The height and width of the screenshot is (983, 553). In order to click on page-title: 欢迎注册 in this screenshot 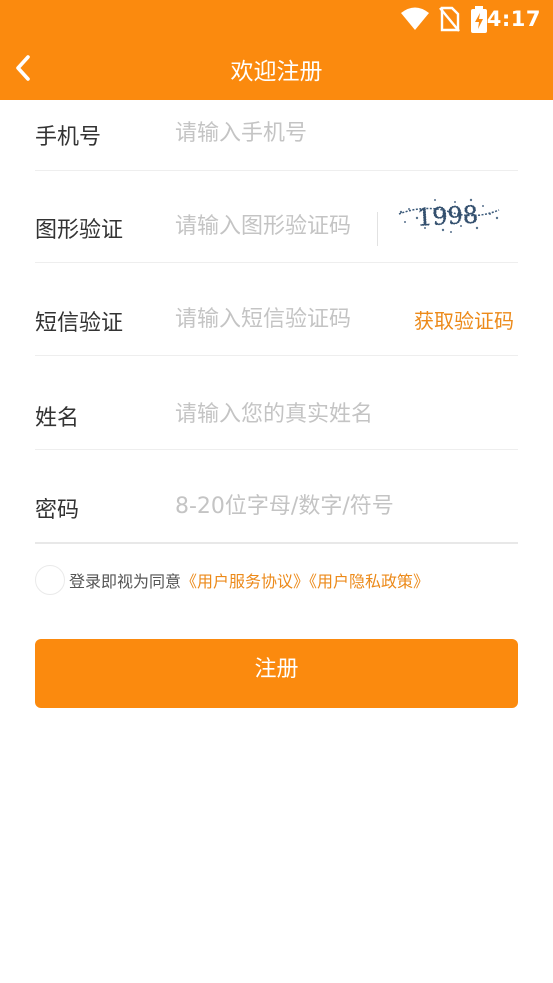, I will do `click(276, 72)`.